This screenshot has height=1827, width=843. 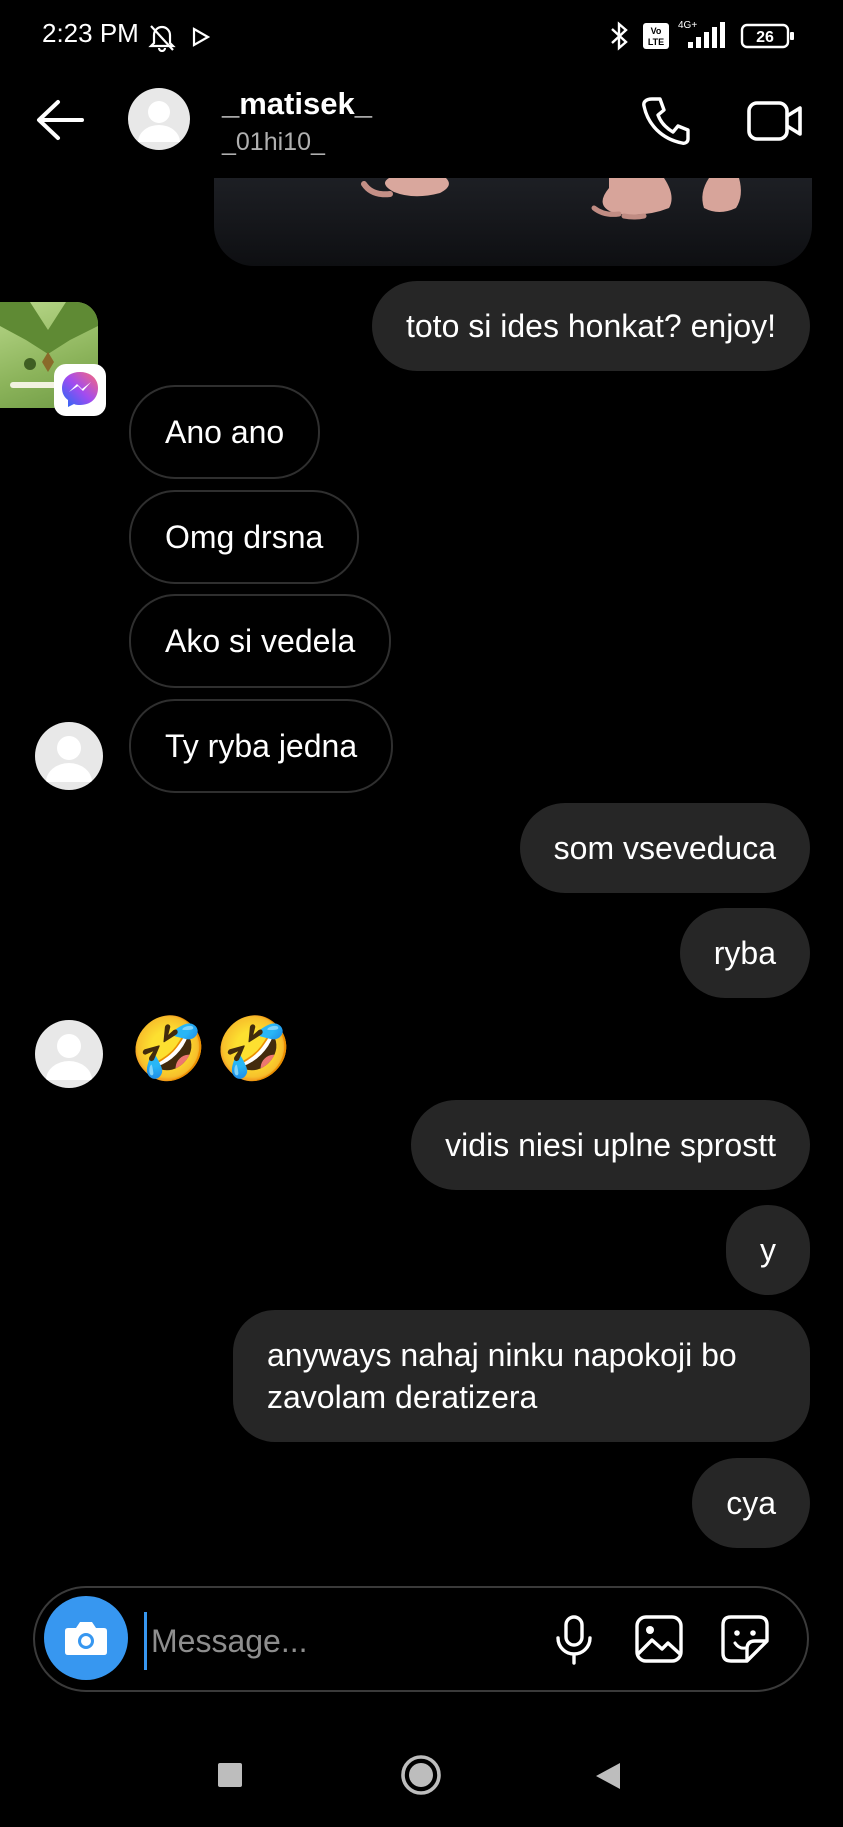 What do you see at coordinates (751, 1503) in the screenshot?
I see `message-bubble-outgoing: cya` at bounding box center [751, 1503].